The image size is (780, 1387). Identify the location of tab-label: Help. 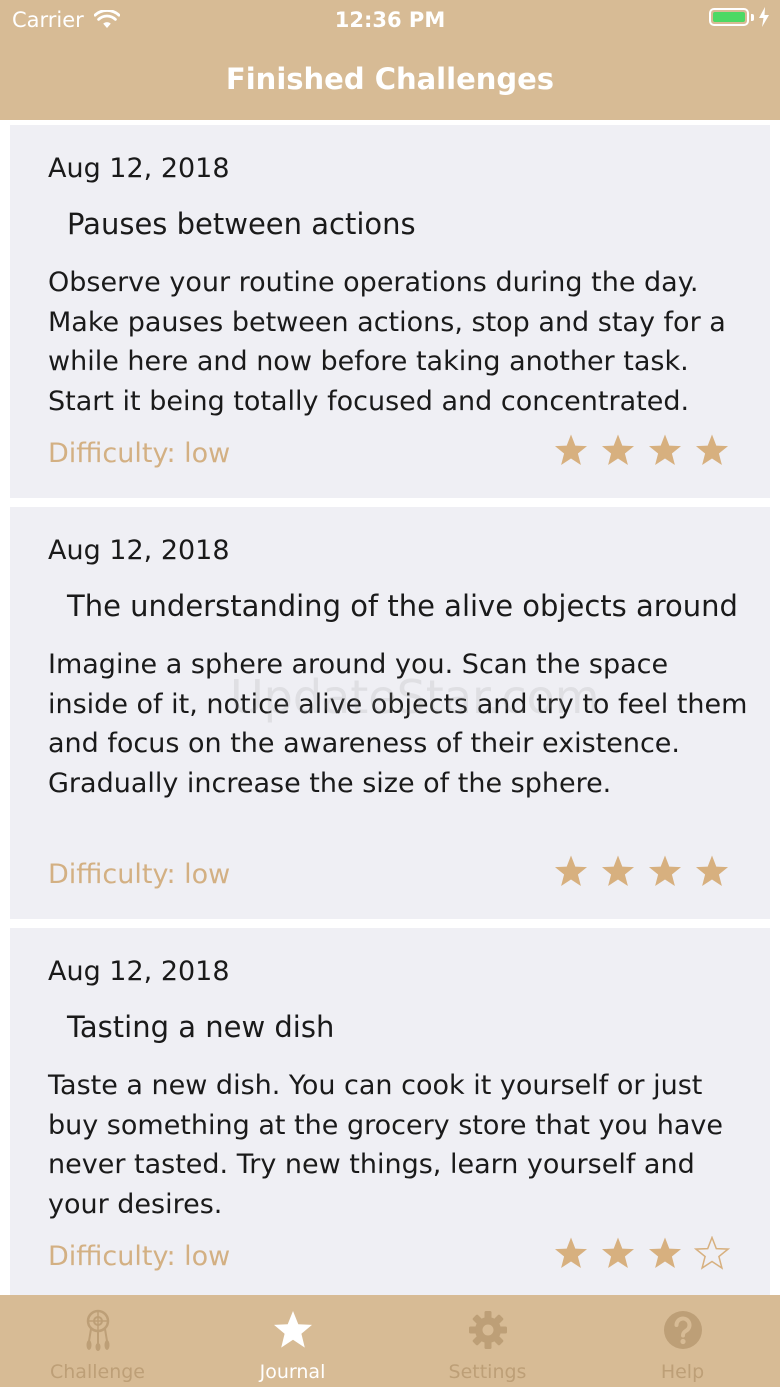
(682, 1372).